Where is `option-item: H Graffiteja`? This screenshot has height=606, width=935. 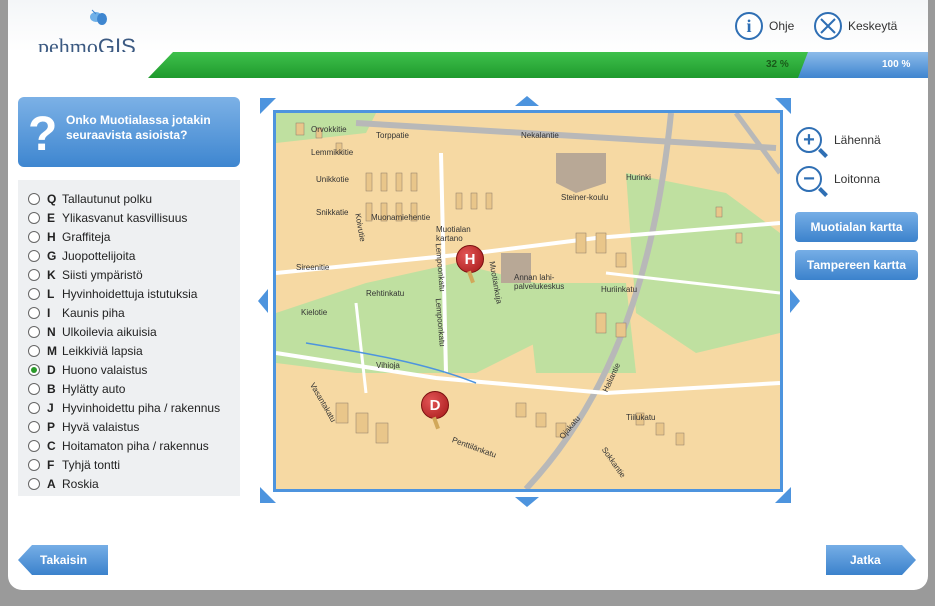
option-item: H Graffiteja is located at coordinates (69, 236).